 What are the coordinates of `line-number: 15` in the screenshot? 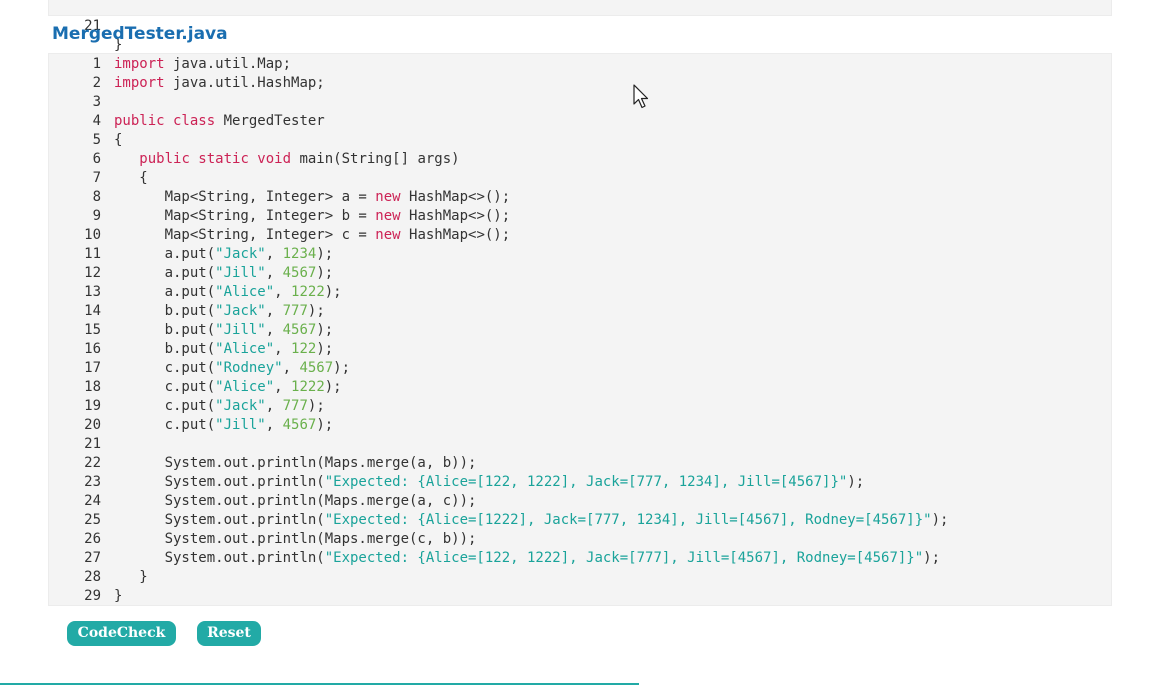 It's located at (75, 330).